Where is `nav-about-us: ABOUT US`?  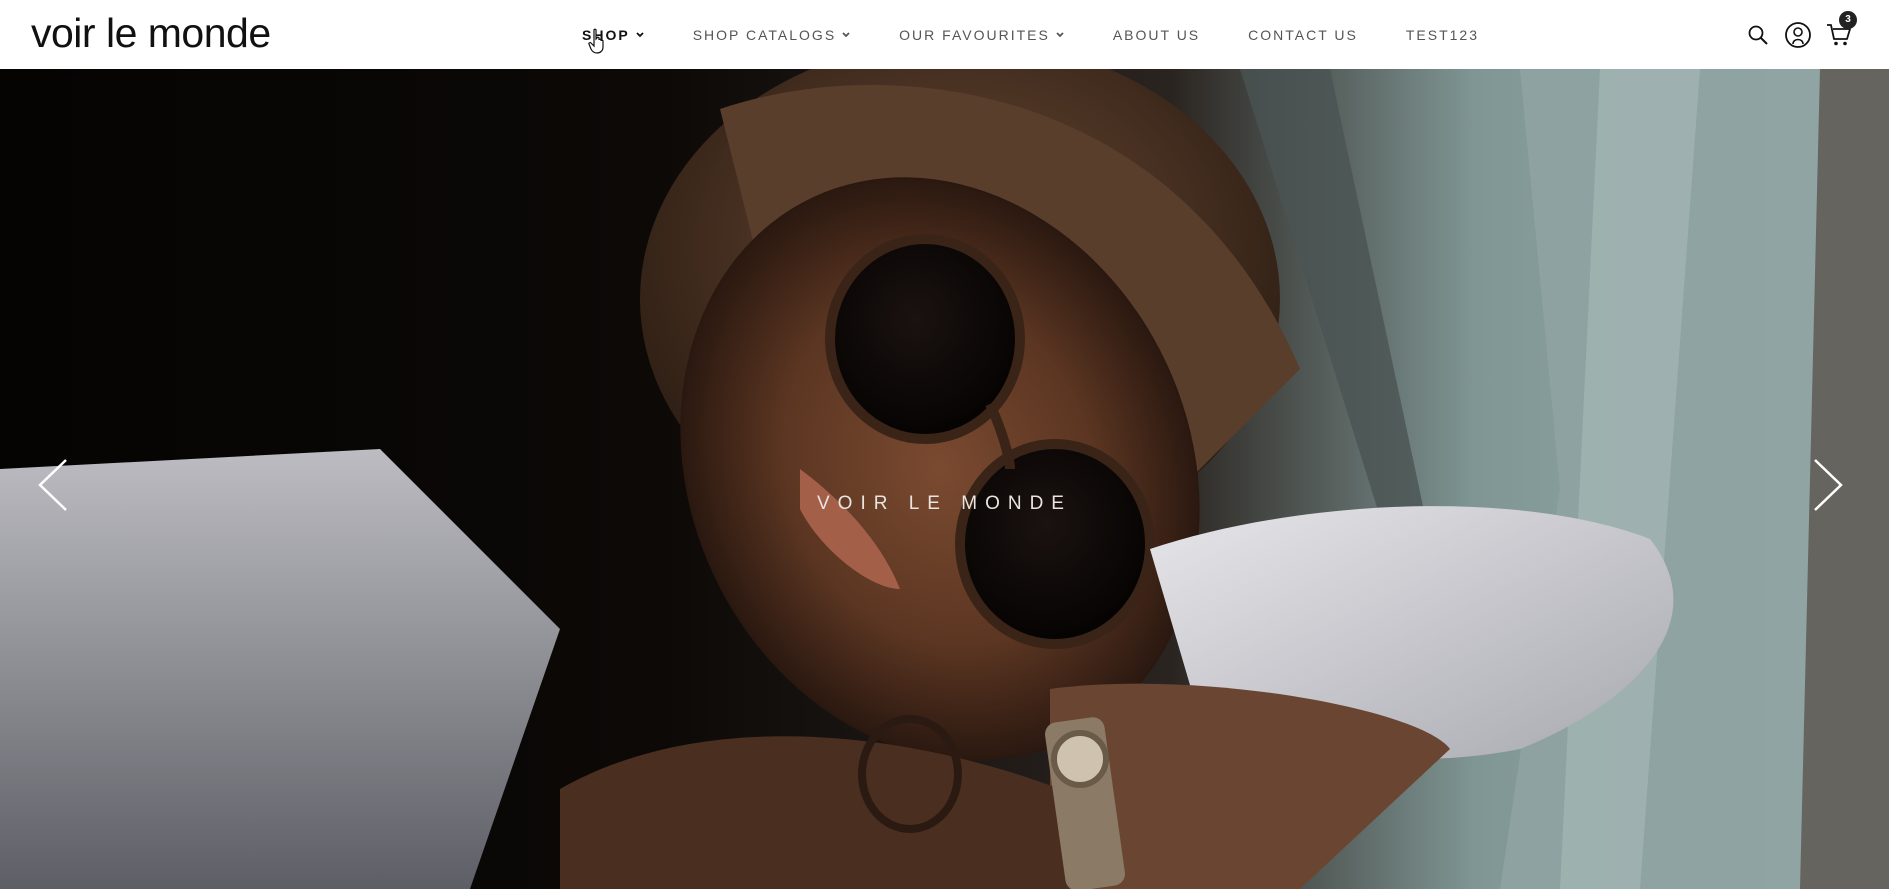
nav-about-us: ABOUT US is located at coordinates (1156, 35).